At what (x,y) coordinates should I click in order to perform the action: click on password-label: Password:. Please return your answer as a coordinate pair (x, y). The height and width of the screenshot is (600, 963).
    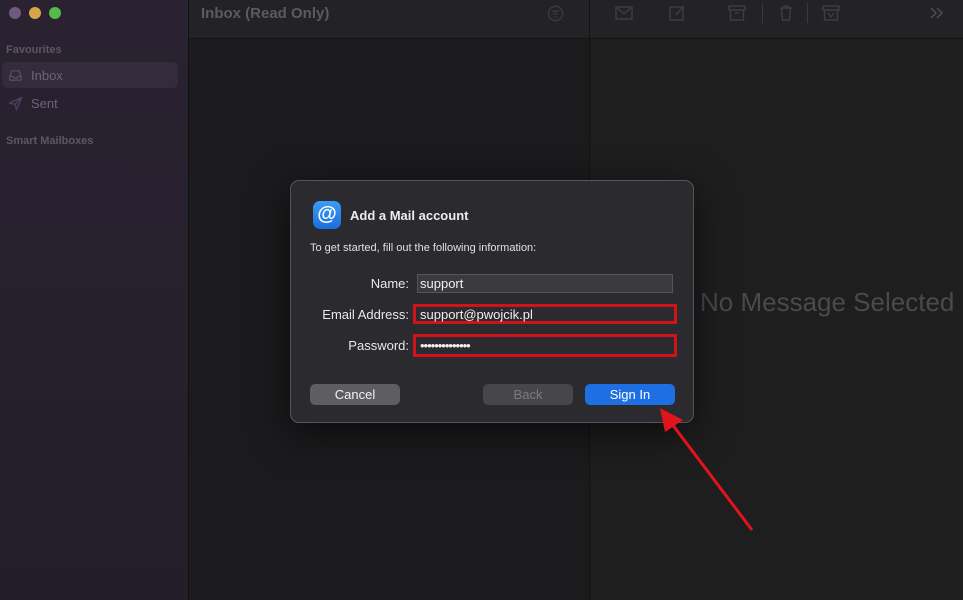
    Looking at the image, I should click on (378, 345).